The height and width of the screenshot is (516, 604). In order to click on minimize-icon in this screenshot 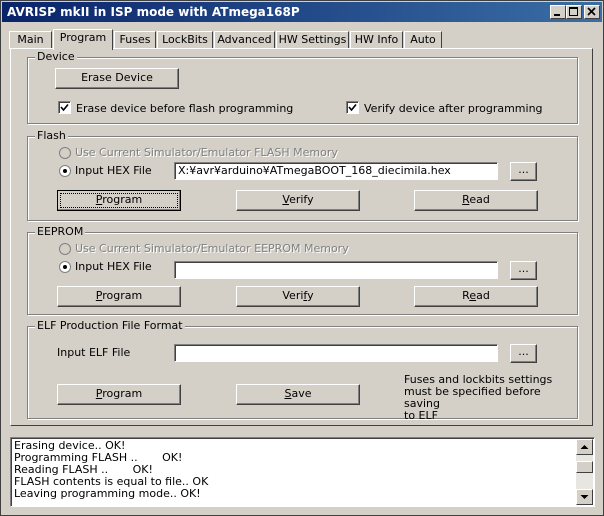, I will do `click(557, 15)`.